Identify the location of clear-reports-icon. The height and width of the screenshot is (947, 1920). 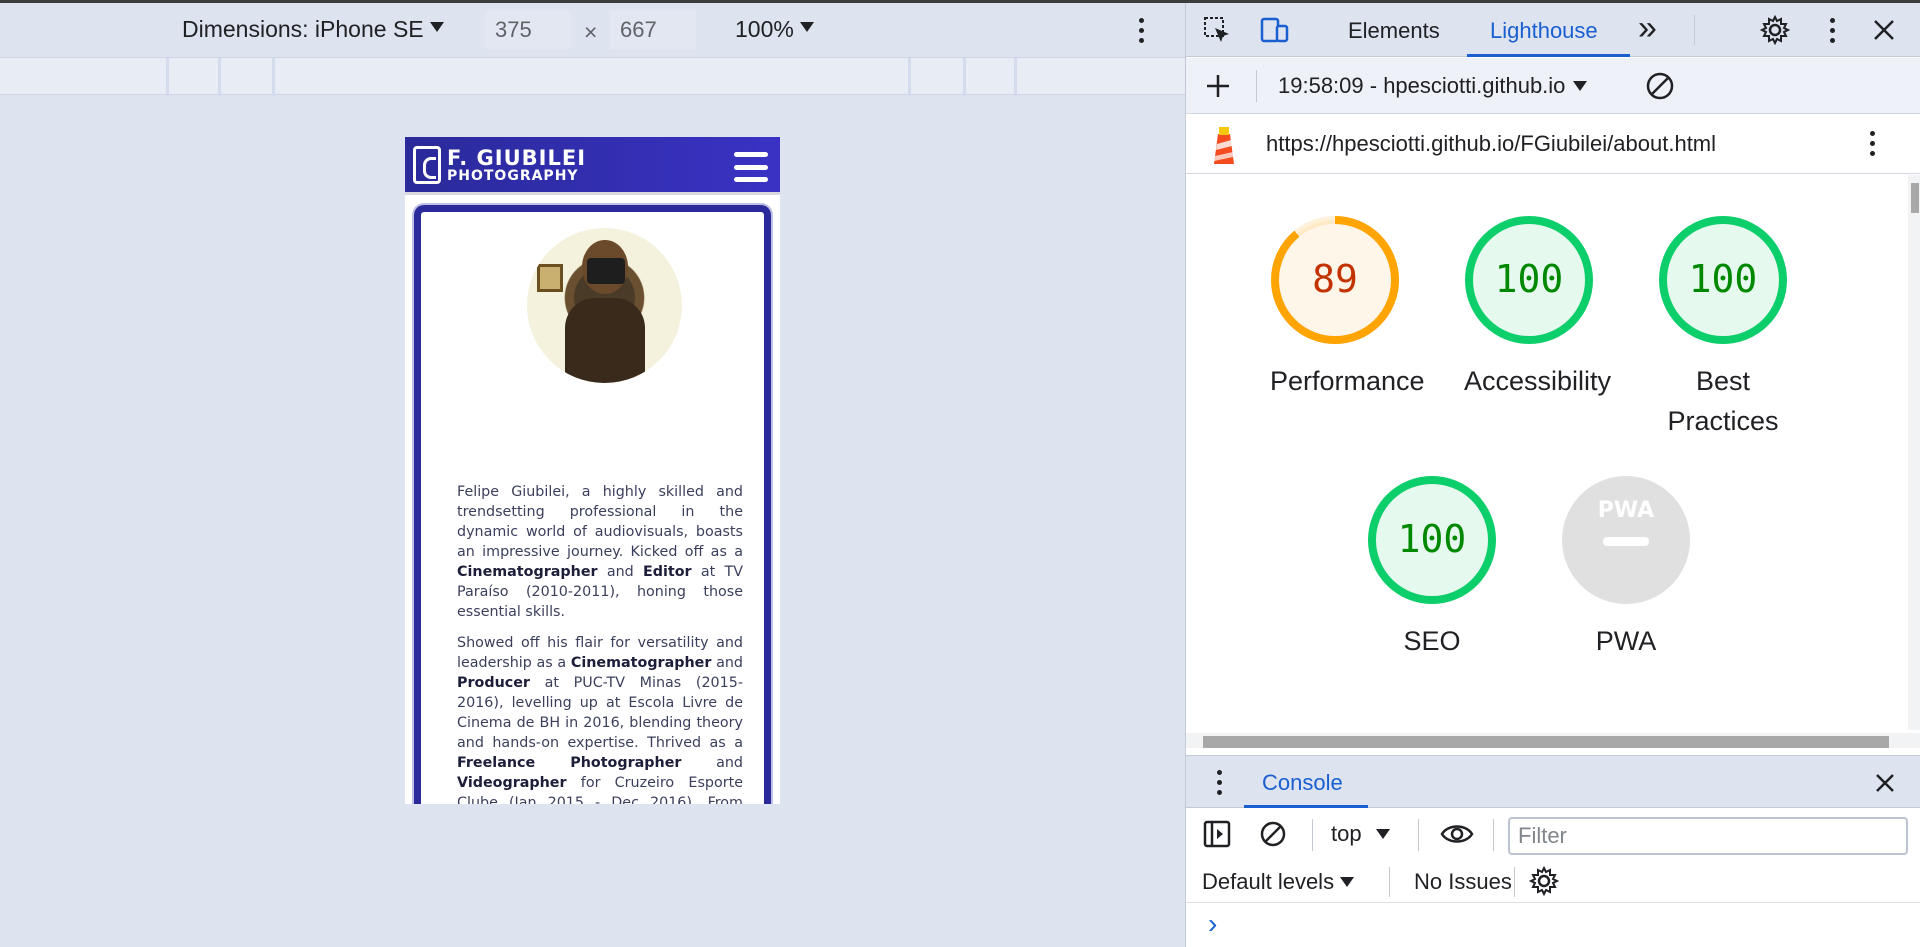
(1660, 86).